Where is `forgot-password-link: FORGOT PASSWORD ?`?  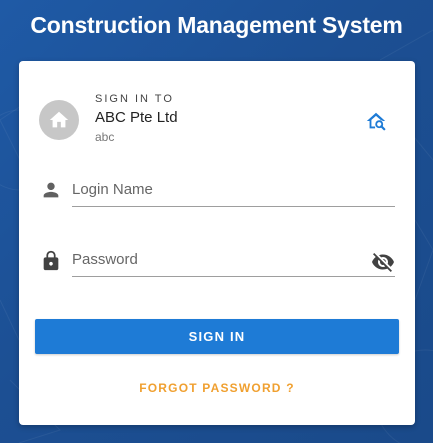 forgot-password-link: FORGOT PASSWORD ? is located at coordinates (217, 388).